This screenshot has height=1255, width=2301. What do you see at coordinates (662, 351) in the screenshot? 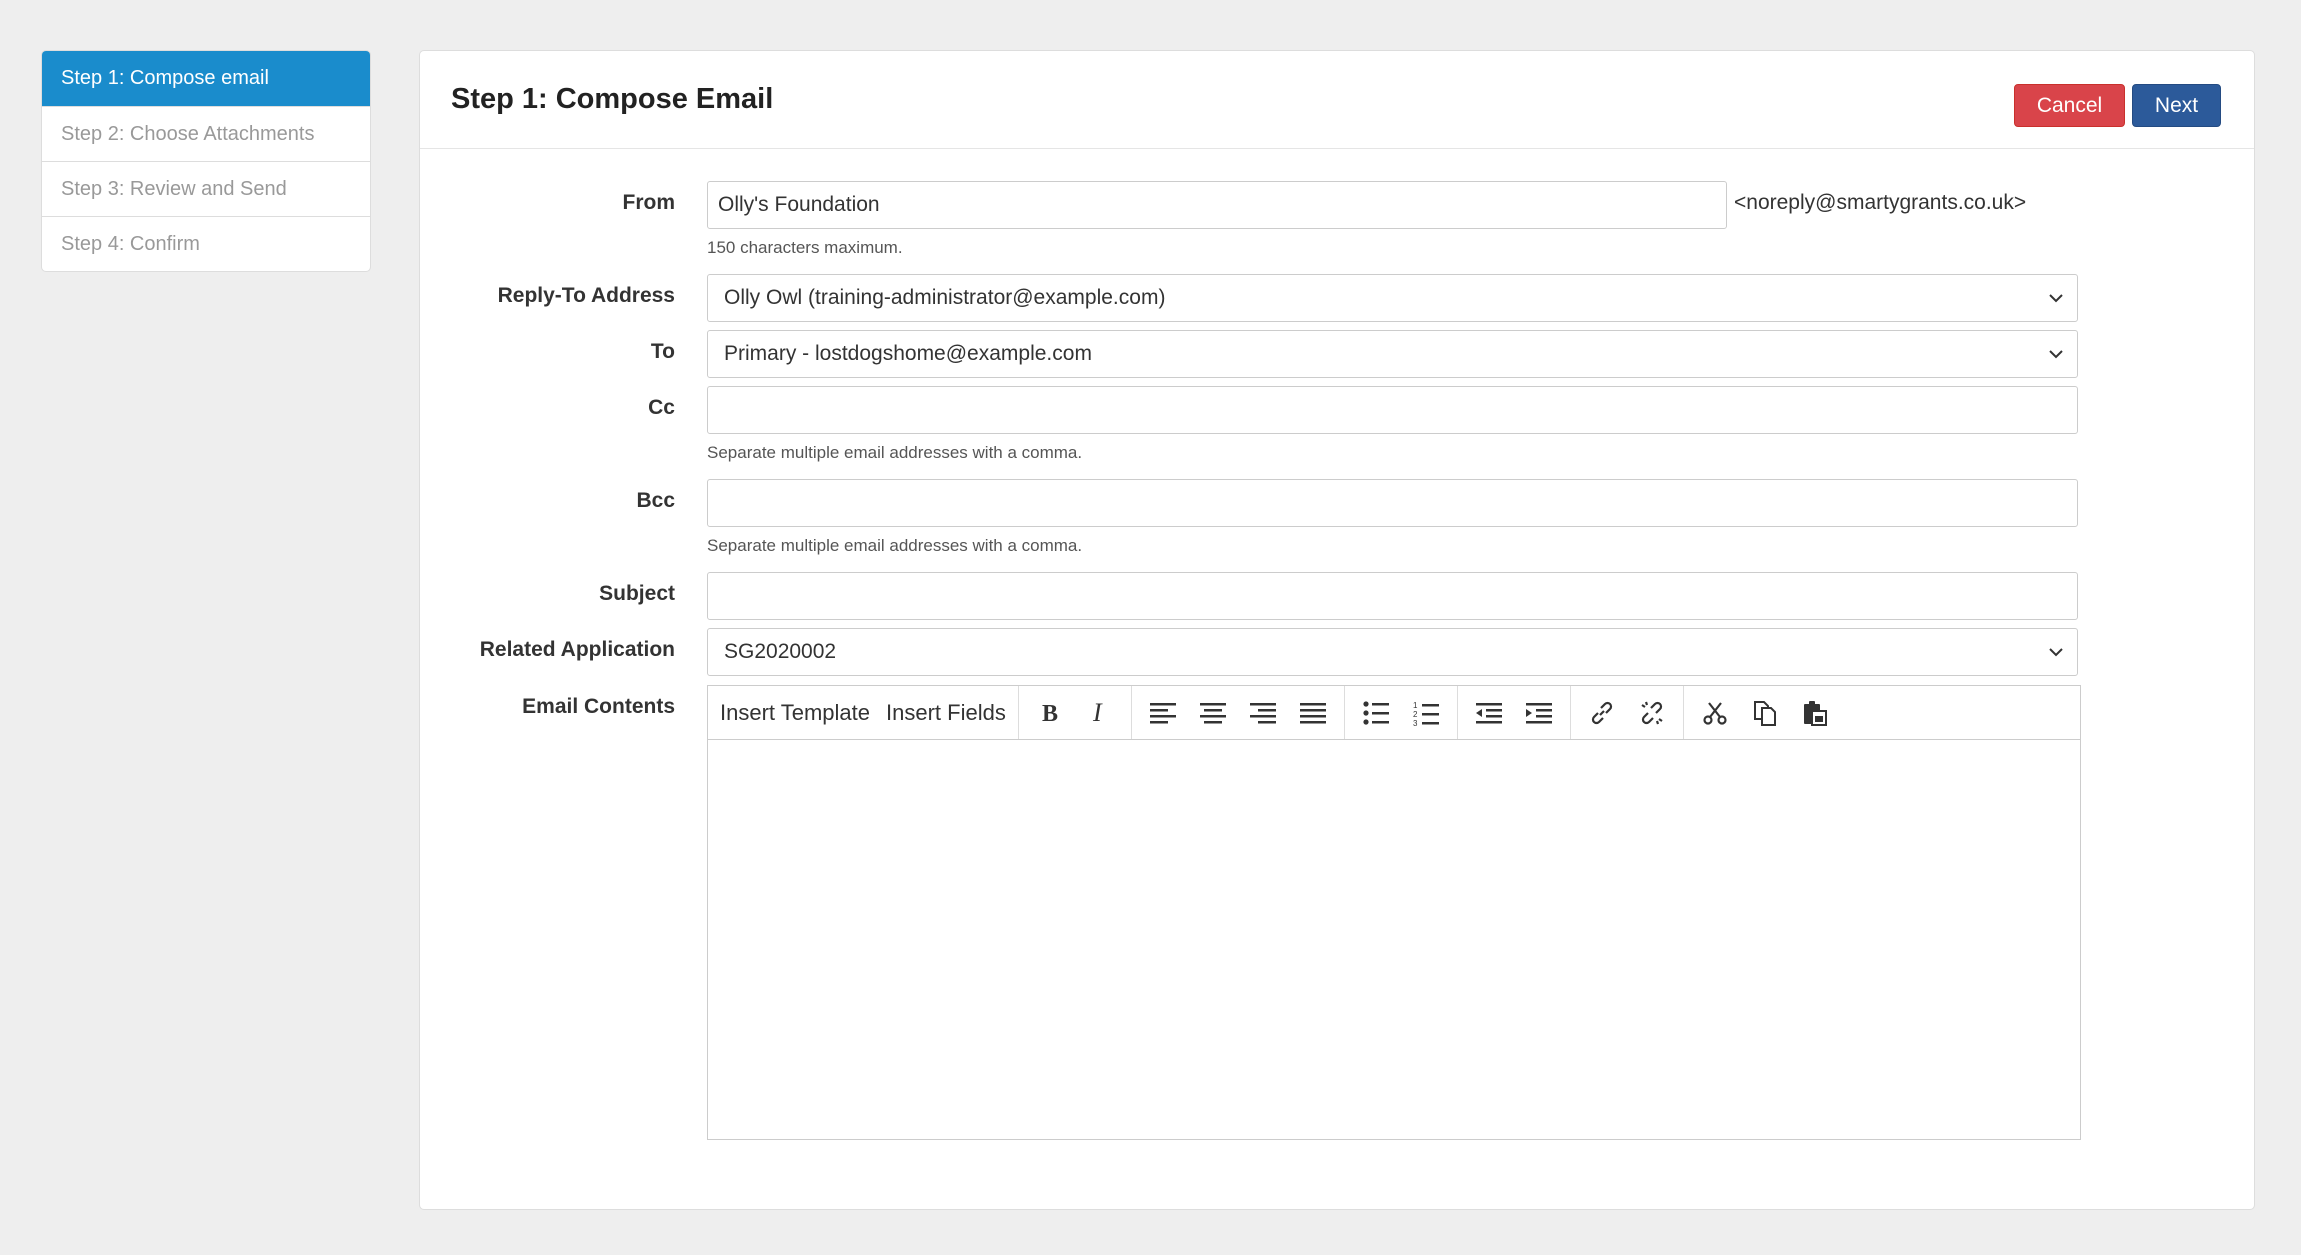
I see `to-label: To` at bounding box center [662, 351].